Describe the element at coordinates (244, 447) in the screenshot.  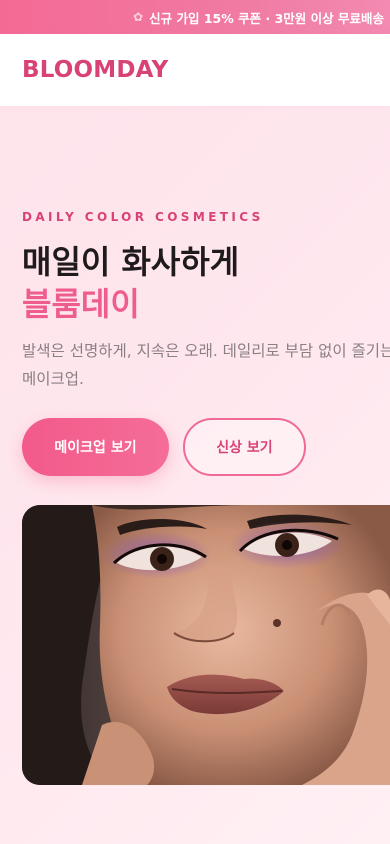
I see `view-new-arrivals-button: 신상 보기` at that location.